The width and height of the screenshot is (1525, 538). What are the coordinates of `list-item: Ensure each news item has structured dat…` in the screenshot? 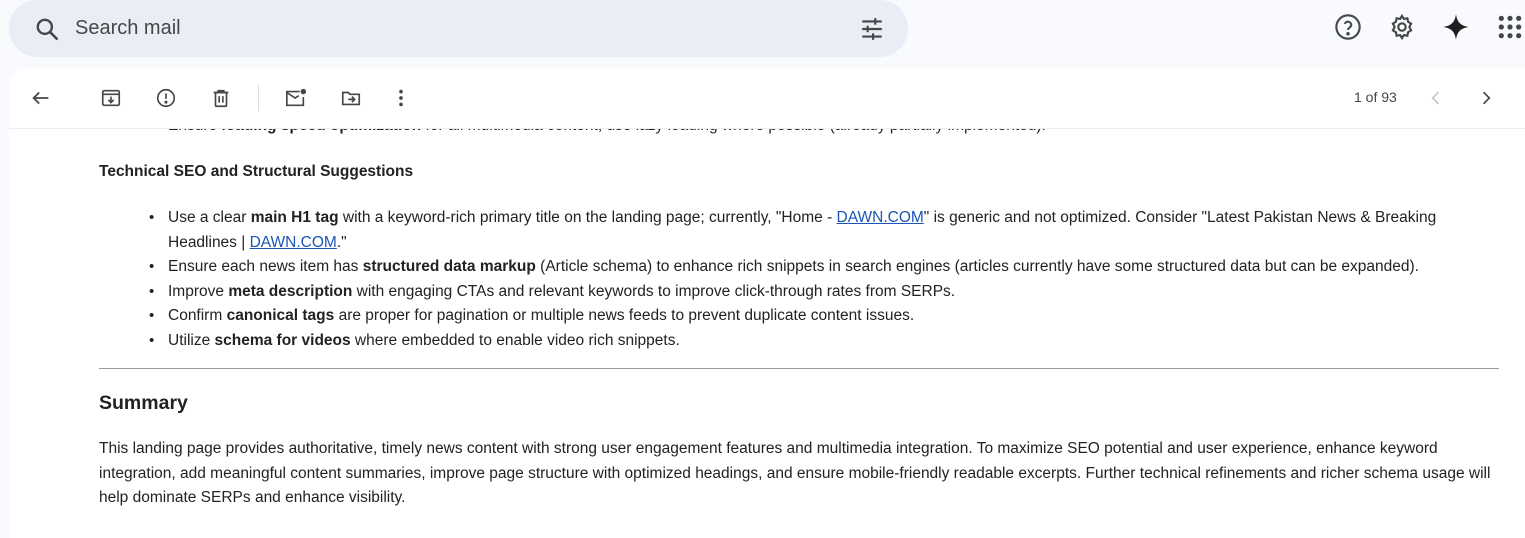 It's located at (828, 267).